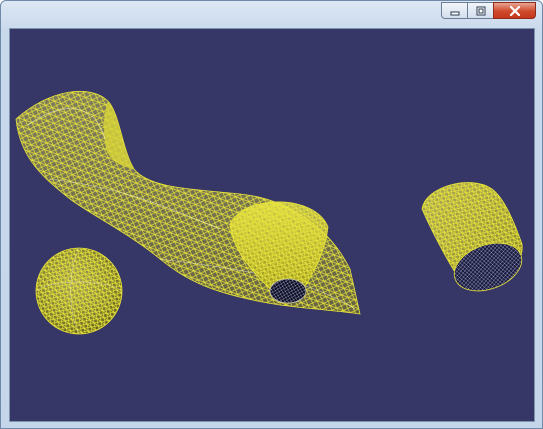  What do you see at coordinates (271, 12) in the screenshot?
I see `title-bar` at bounding box center [271, 12].